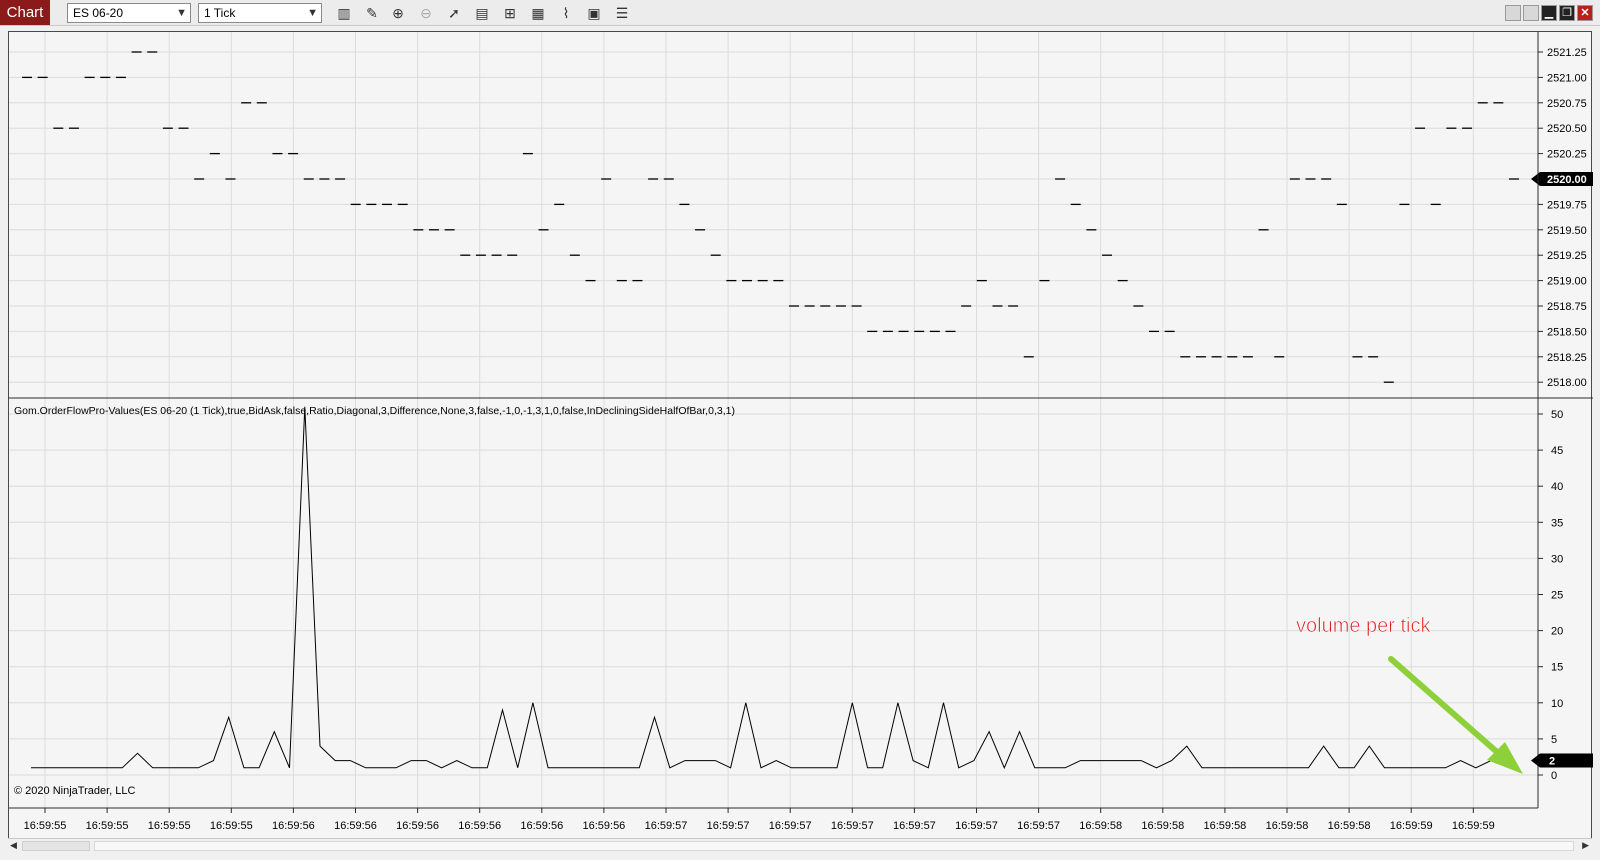 Image resolution: width=1600 pixels, height=860 pixels. What do you see at coordinates (1585, 13) in the screenshot?
I see `close-button: ✕` at bounding box center [1585, 13].